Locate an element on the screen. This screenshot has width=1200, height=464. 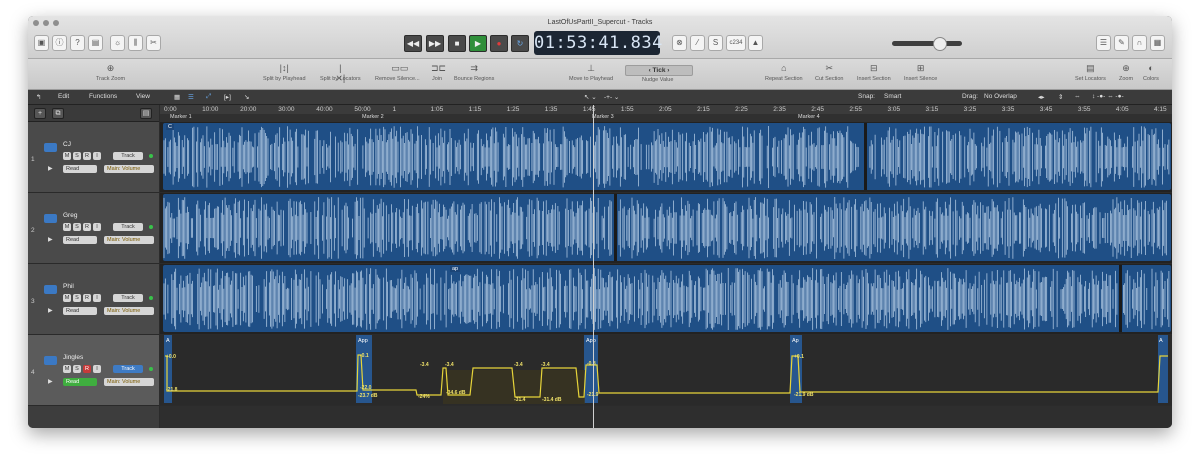
track-lane-cj: C is located at coordinates (666, 157).